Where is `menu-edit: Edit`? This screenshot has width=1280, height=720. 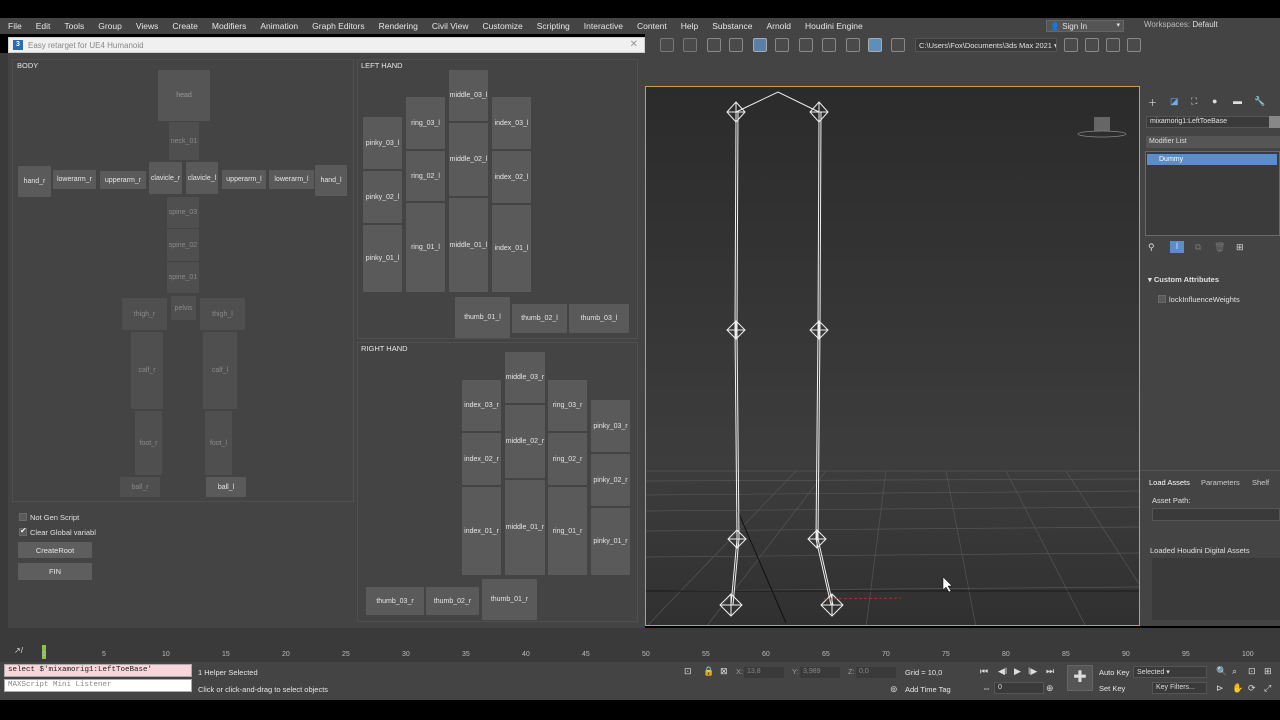
menu-edit: Edit is located at coordinates (43, 26).